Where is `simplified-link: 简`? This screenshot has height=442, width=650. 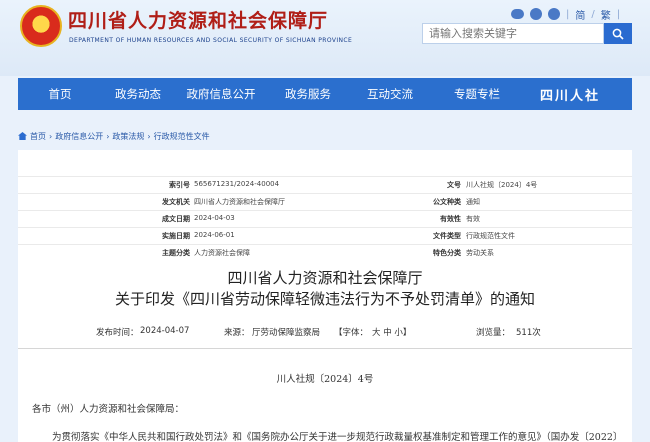 simplified-link: 简 is located at coordinates (580, 14).